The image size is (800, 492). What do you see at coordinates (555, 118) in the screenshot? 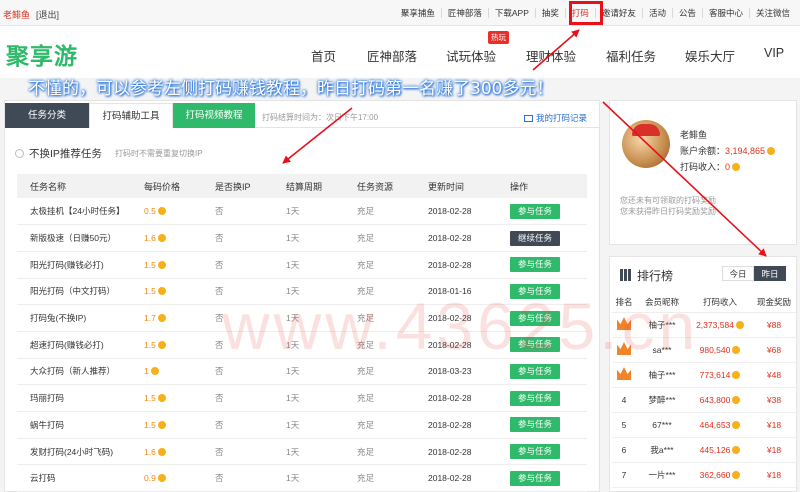
I see `my-record-link: 我的打码记录` at bounding box center [555, 118].